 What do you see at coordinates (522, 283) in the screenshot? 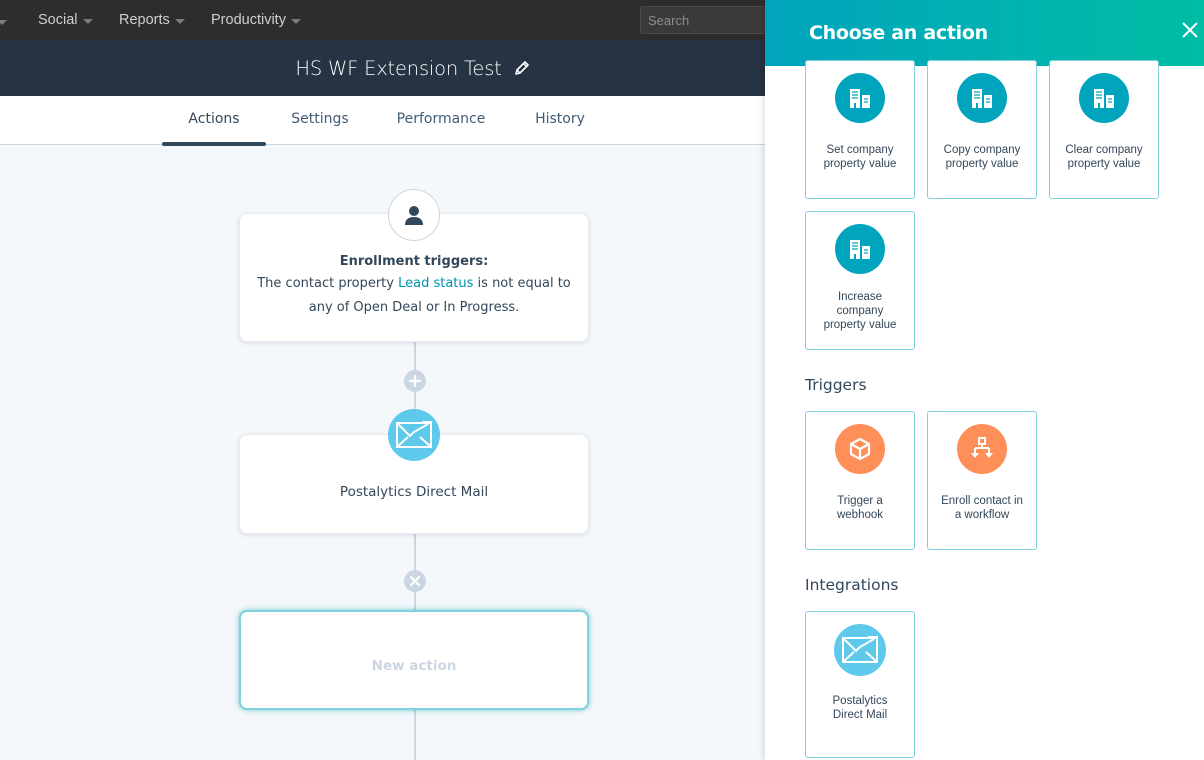
I see `enrollment-text: is not equal to` at bounding box center [522, 283].